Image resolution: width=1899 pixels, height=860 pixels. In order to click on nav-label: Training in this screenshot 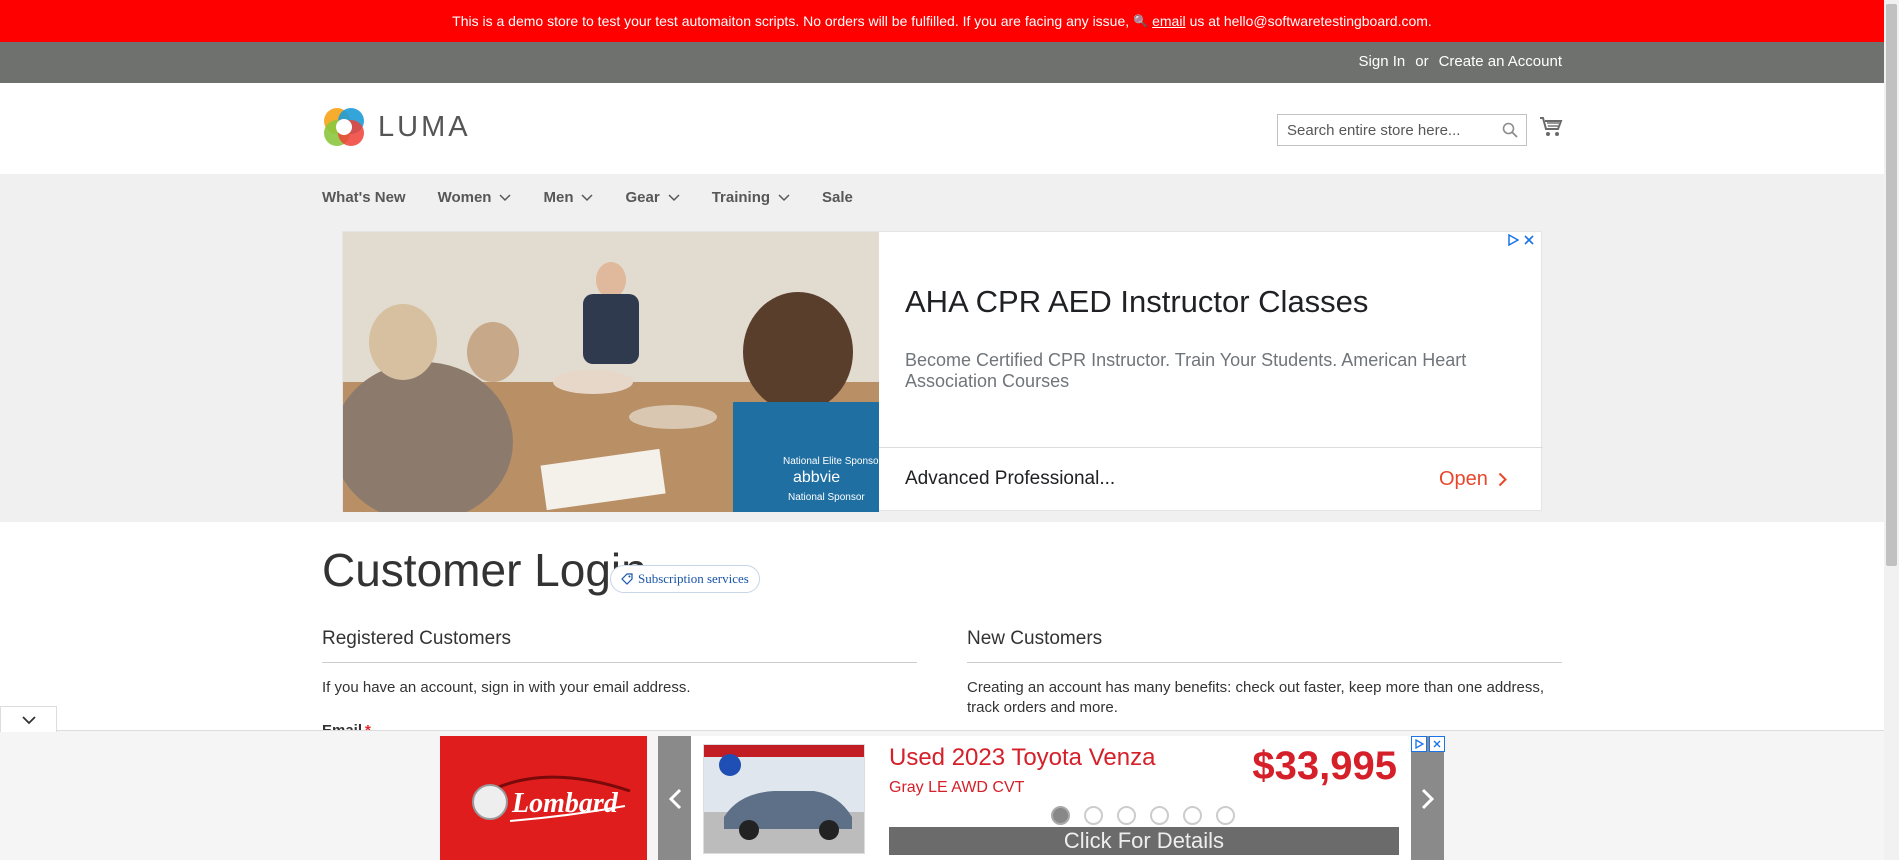, I will do `click(741, 197)`.